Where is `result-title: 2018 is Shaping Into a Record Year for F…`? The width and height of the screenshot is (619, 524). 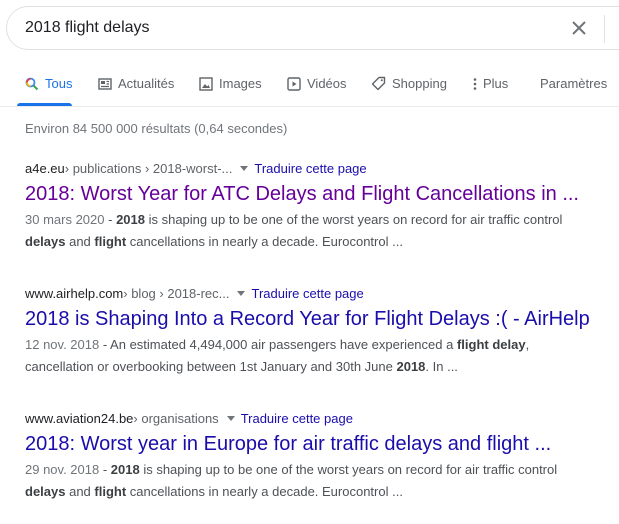
result-title: 2018 is Shaping Into a Record Year for F… is located at coordinates (320, 319).